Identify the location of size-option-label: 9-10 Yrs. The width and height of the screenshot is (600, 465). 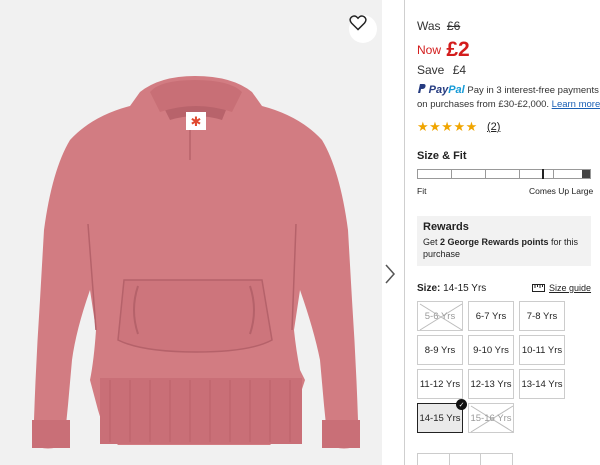
(491, 350).